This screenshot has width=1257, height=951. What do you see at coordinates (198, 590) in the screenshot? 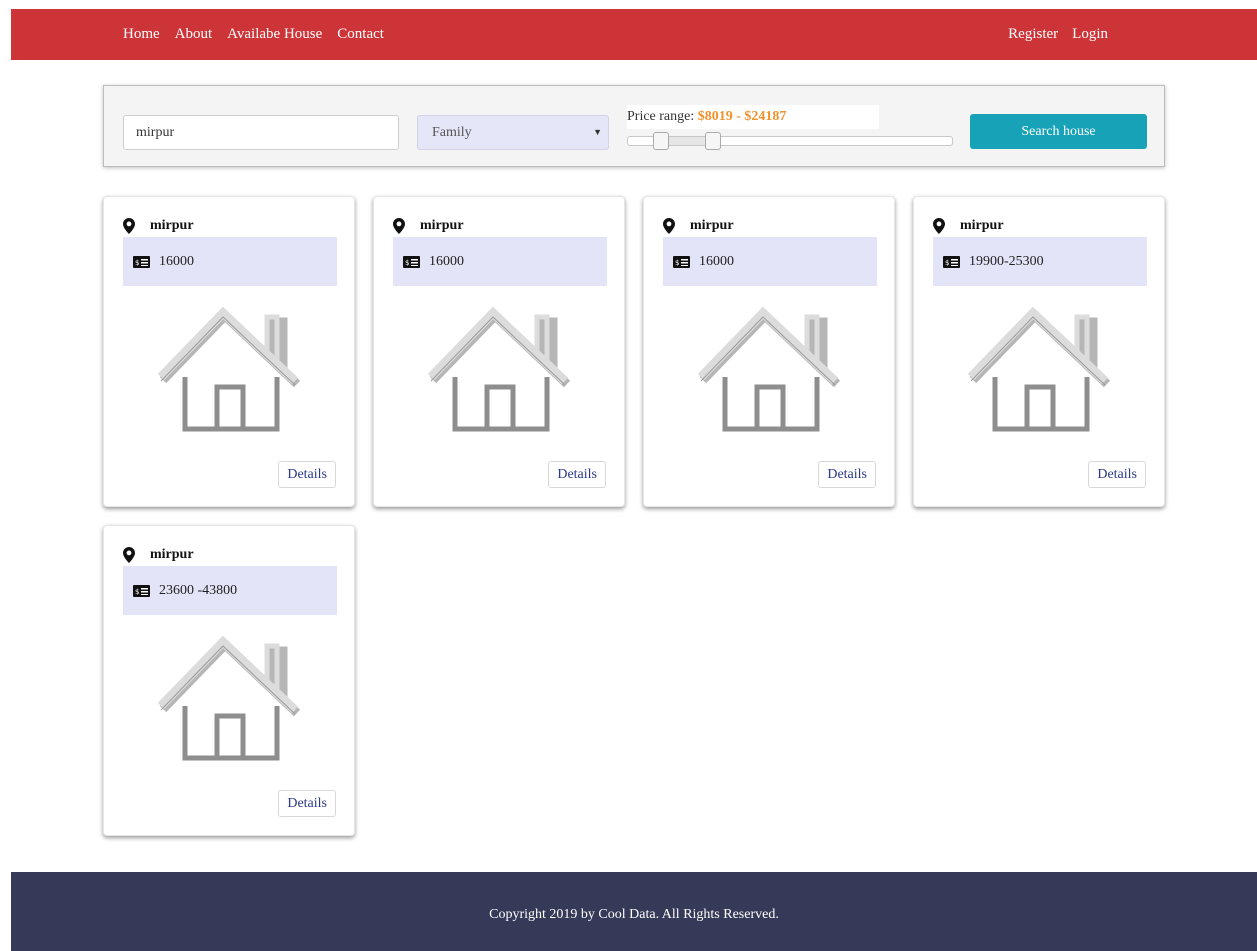
I see `card-price: 23600 -43800` at bounding box center [198, 590].